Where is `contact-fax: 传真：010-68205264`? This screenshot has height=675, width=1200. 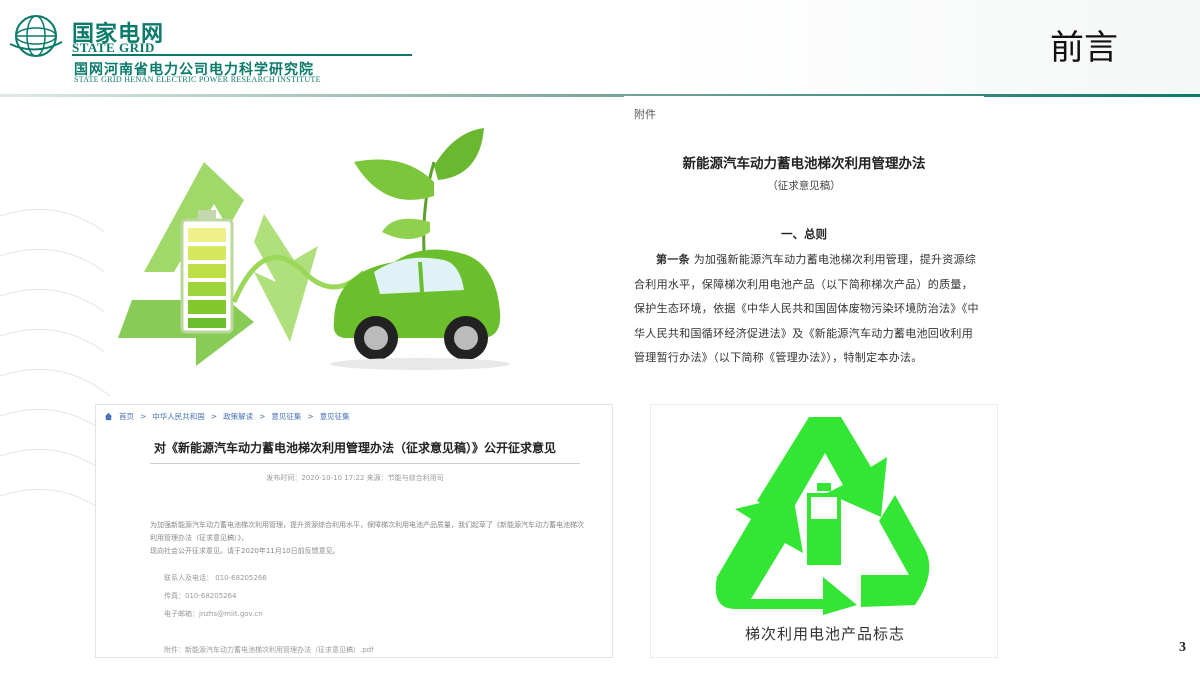 contact-fax: 传真：010-68205264 is located at coordinates (200, 596).